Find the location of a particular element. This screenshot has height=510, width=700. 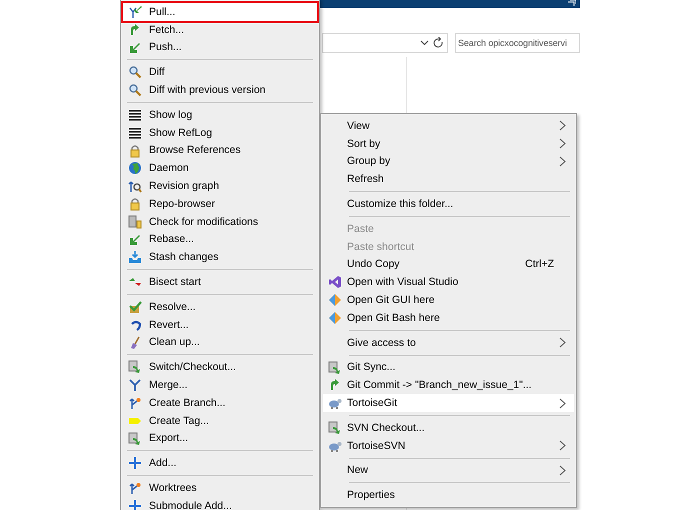

menu-item: TortoiseGit is located at coordinates (448, 403).